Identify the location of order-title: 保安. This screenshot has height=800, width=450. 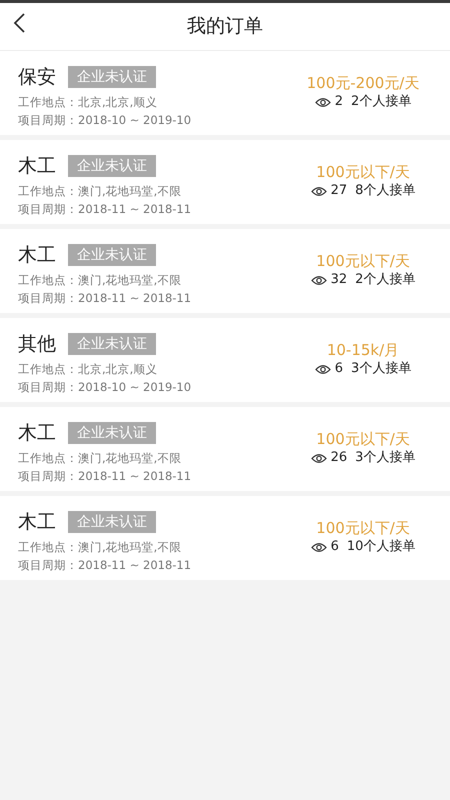
(37, 77).